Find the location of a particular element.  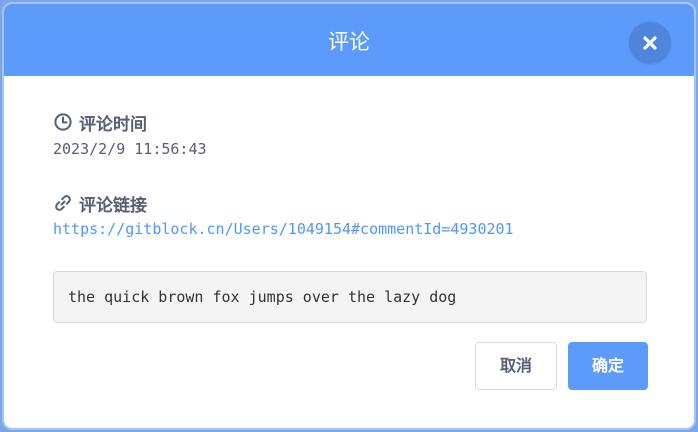

comment-time-heading: 评论时间 is located at coordinates (100, 122).